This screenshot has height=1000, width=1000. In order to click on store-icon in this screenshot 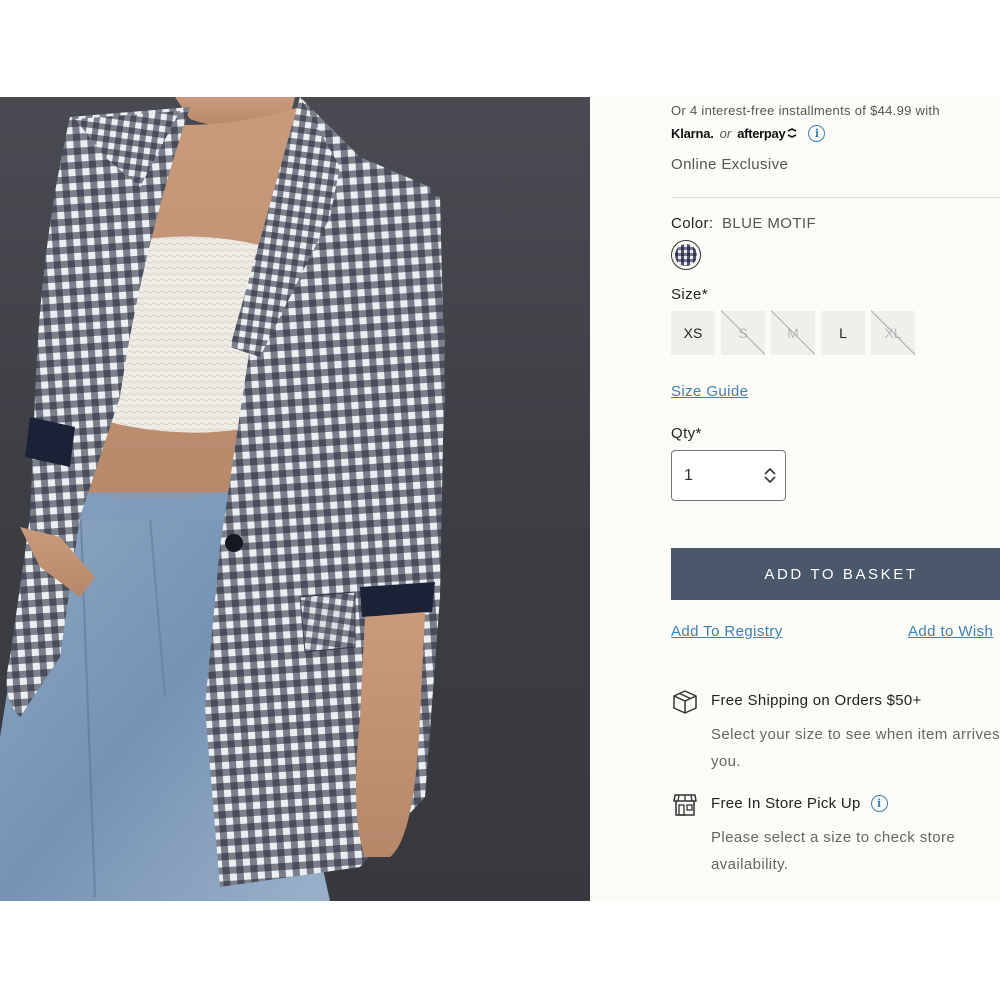, I will do `click(685, 805)`.